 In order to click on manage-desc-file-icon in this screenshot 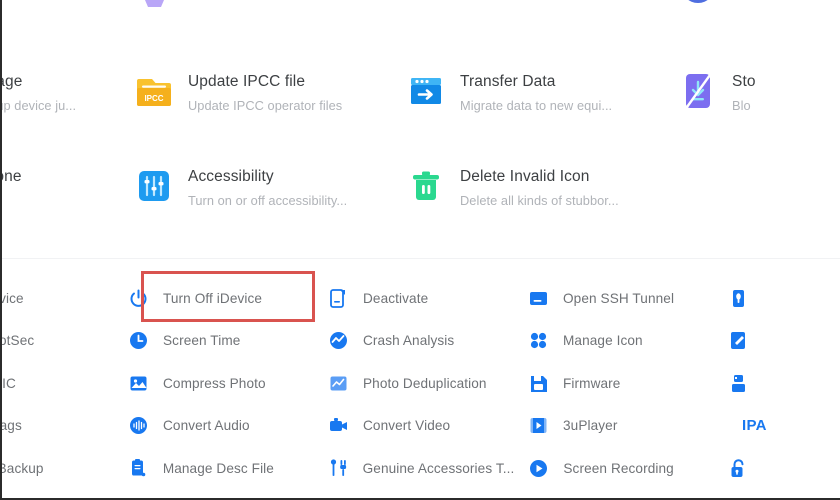, I will do `click(138, 468)`.